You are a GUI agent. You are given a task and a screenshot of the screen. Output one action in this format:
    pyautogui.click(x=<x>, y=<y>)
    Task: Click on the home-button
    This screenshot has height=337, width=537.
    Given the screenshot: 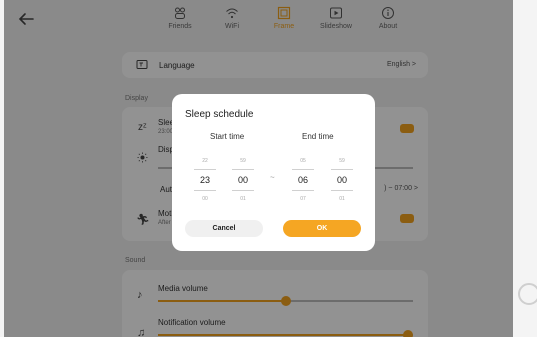 What is the action you would take?
    pyautogui.click(x=527, y=294)
    